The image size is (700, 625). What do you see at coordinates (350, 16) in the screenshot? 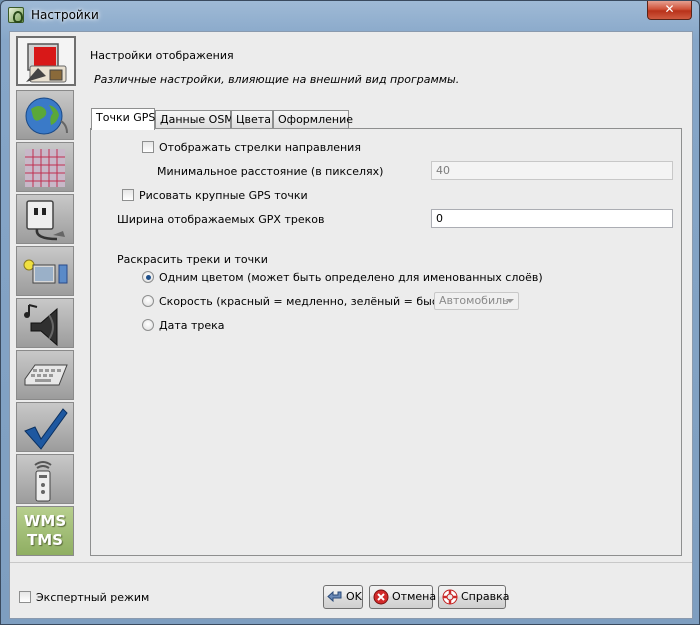
I see `title-bar: Настройки ✕` at bounding box center [350, 16].